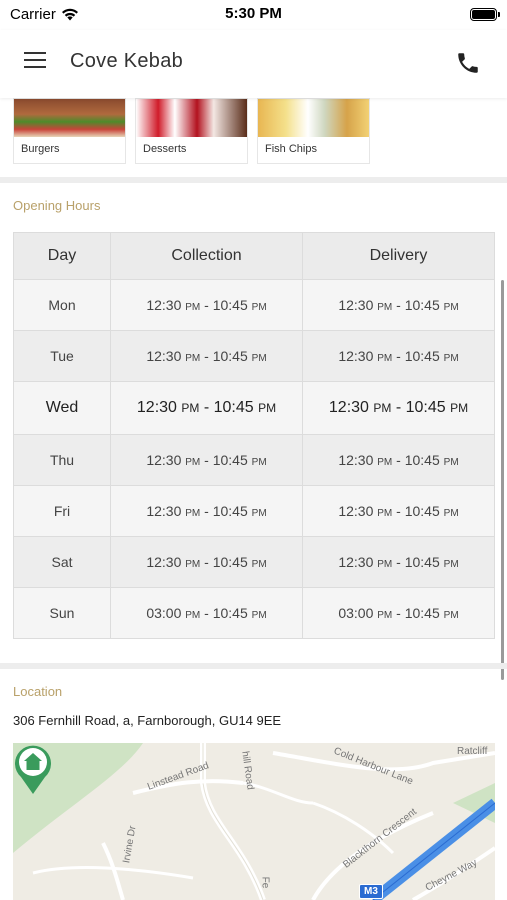 This screenshot has height=900, width=507. I want to click on day-cell: Wed, so click(62, 408).